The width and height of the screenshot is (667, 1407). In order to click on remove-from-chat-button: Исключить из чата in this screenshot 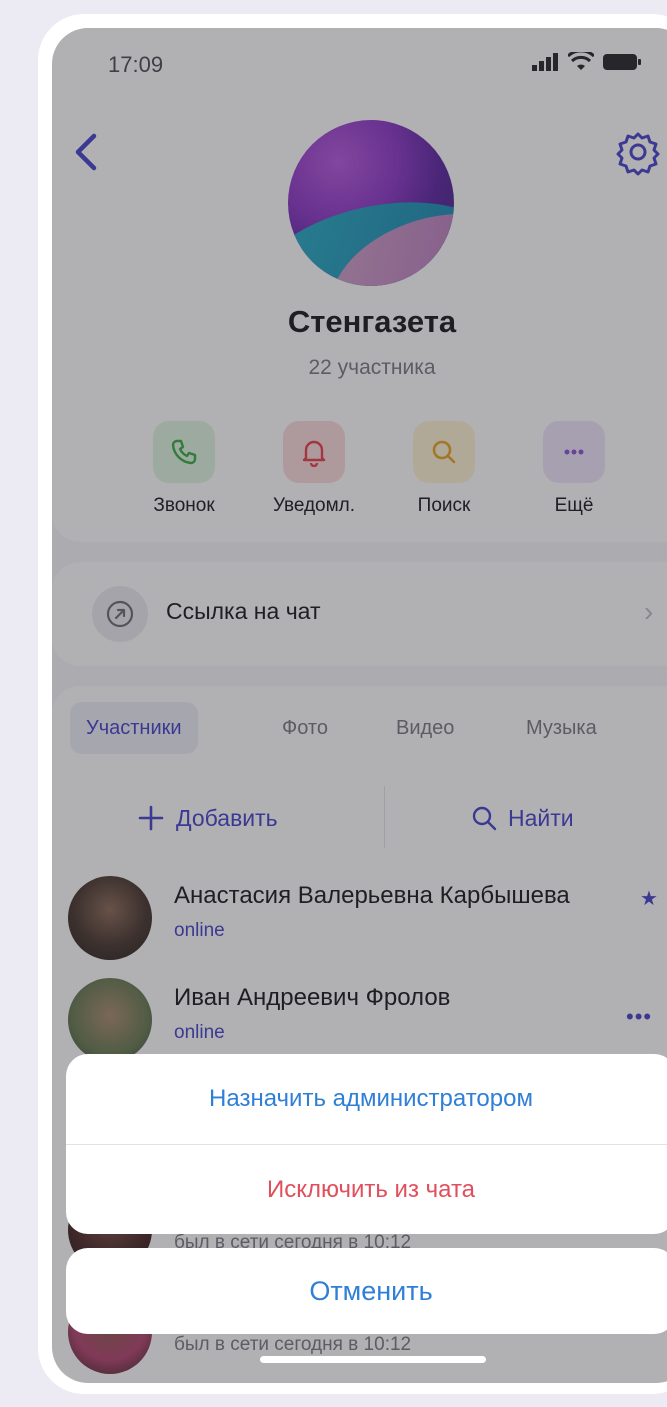, I will do `click(366, 1189)`.